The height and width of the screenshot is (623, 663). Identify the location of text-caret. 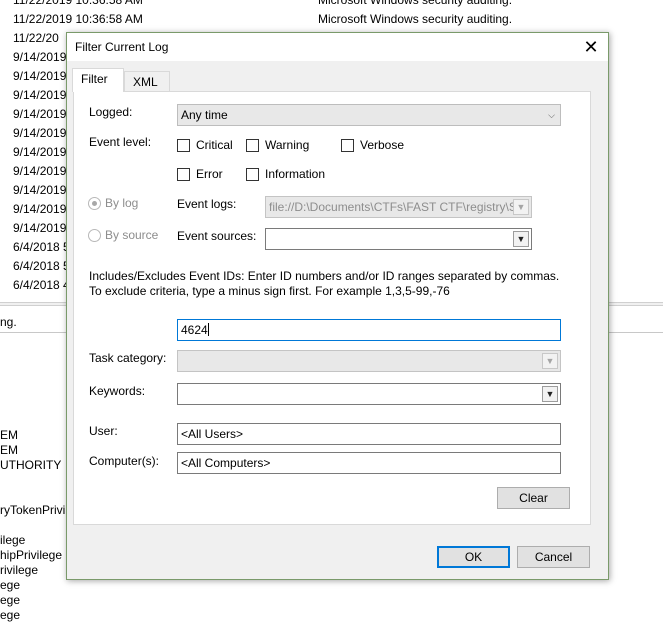
(208, 329).